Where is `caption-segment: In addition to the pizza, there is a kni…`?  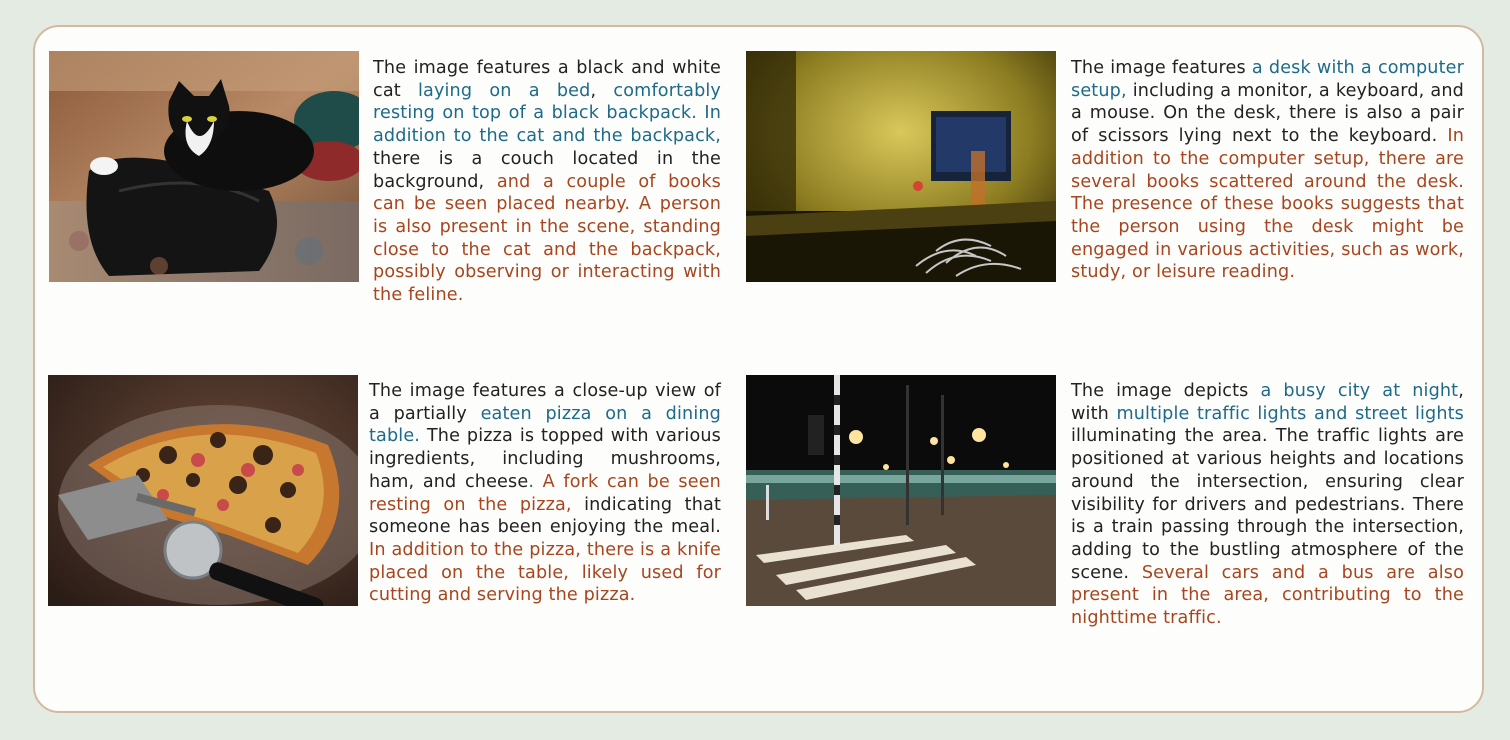 caption-segment: In addition to the pizza, there is a kni… is located at coordinates (545, 572).